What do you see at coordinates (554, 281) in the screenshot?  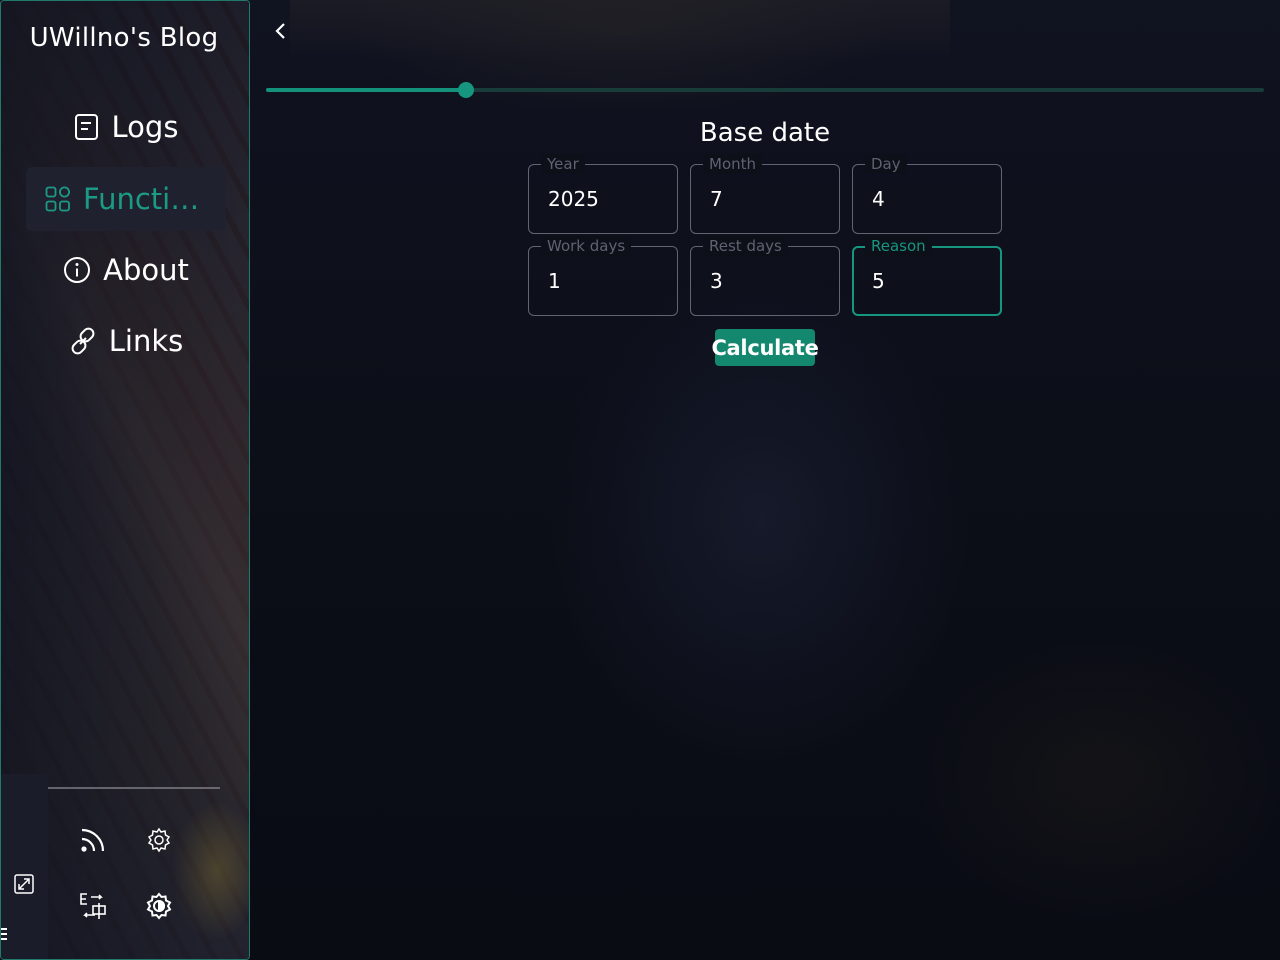 I see `field-value: 1` at bounding box center [554, 281].